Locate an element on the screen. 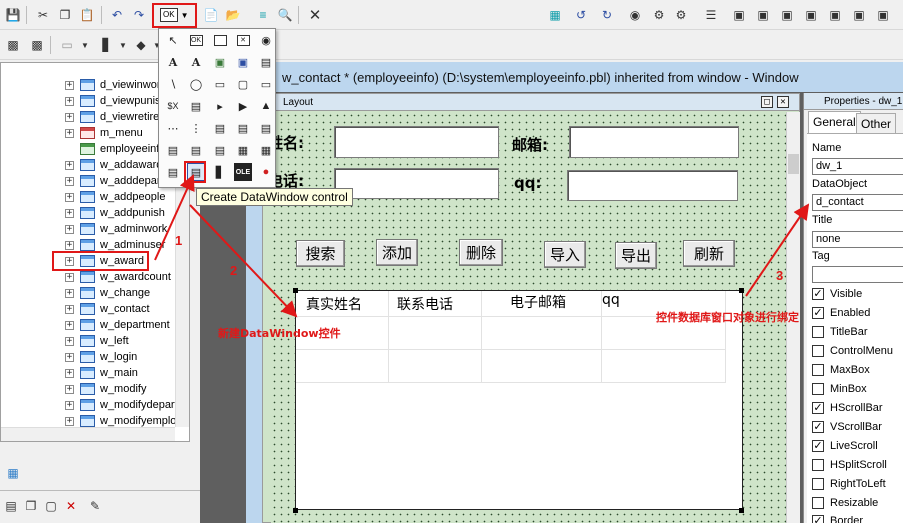  groupbox-icon: ▤ is located at coordinates (266, 62).